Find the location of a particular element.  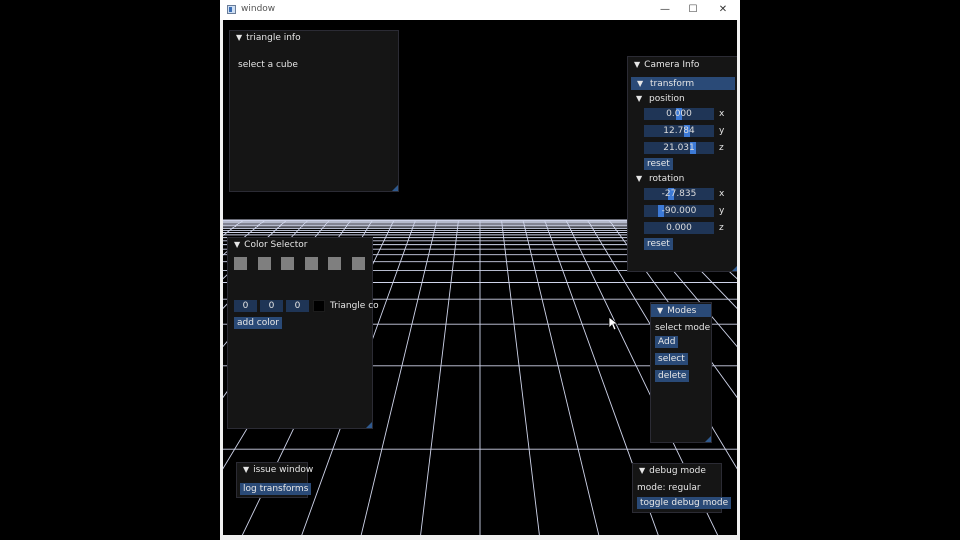

triangle-info-message: select a cube is located at coordinates (268, 65).